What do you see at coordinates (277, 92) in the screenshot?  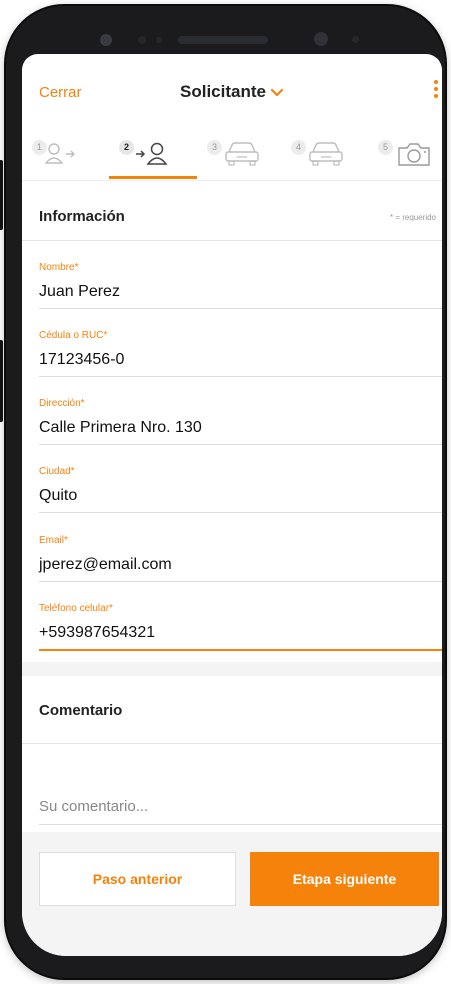 I see `chevron-down-icon` at bounding box center [277, 92].